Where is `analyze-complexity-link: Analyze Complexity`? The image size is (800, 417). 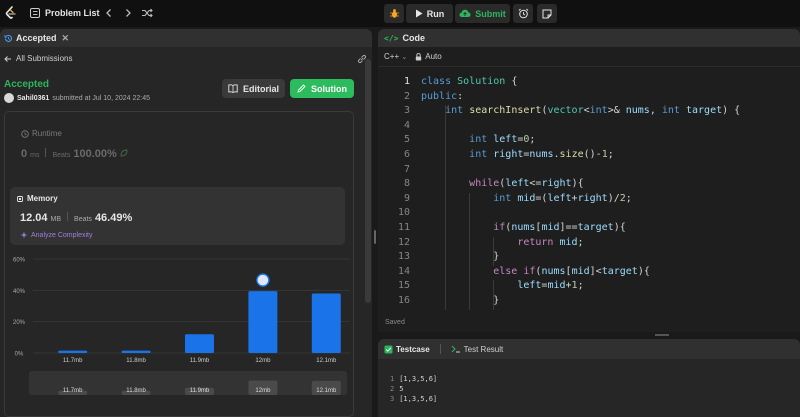
analyze-complexity-link: Analyze Complexity is located at coordinates (56, 235).